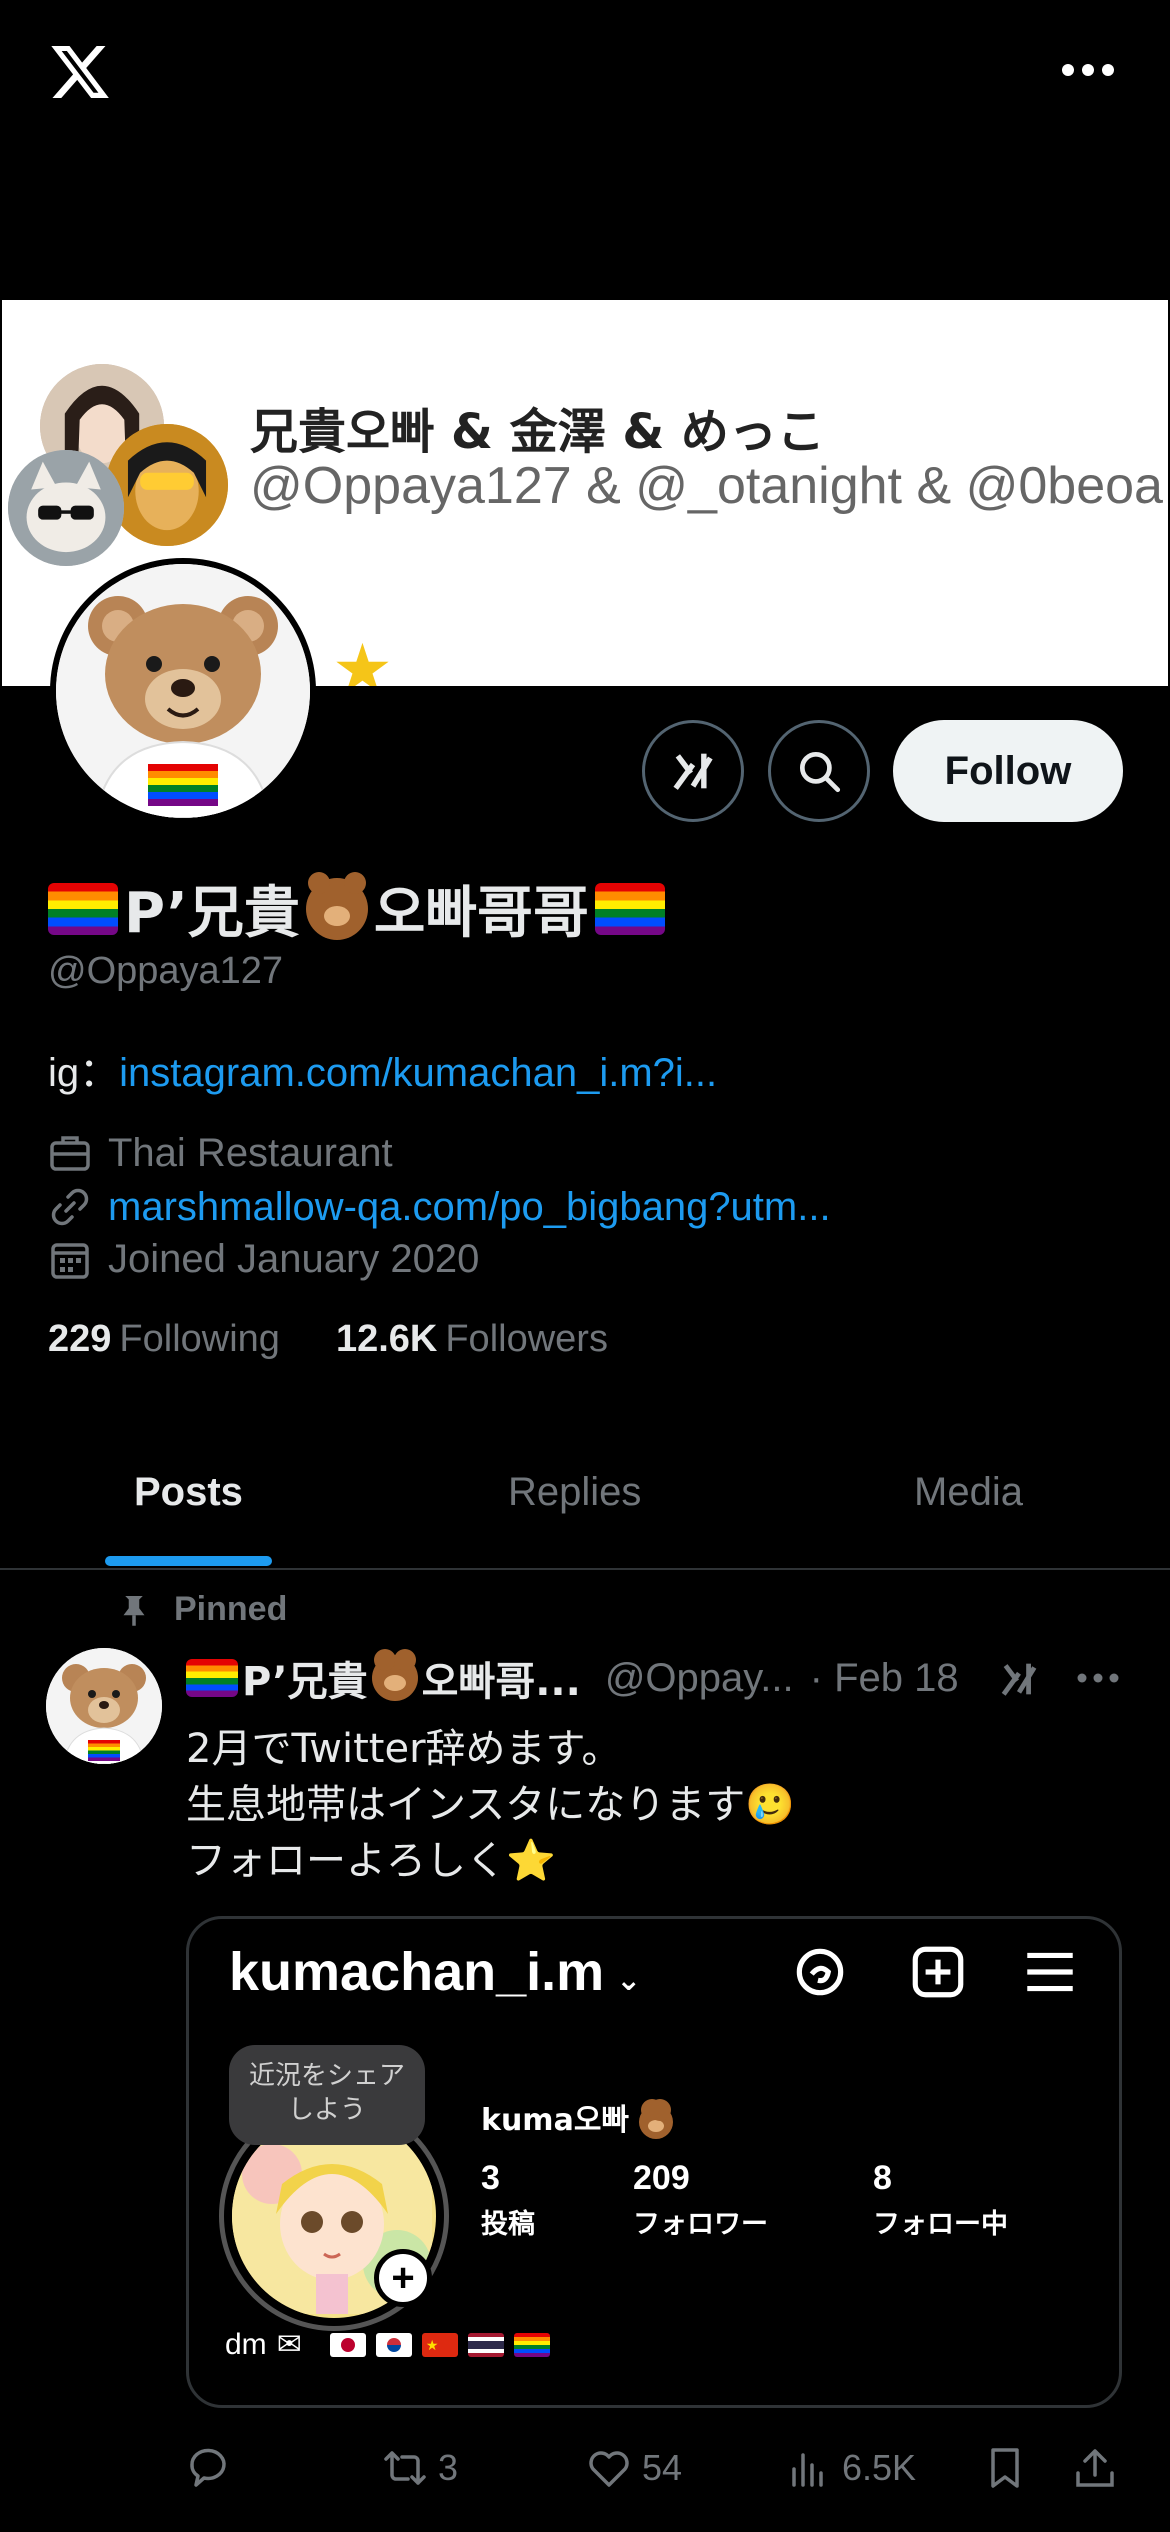 The width and height of the screenshot is (1170, 2532). What do you see at coordinates (134, 1610) in the screenshot?
I see `pin-icon` at bounding box center [134, 1610].